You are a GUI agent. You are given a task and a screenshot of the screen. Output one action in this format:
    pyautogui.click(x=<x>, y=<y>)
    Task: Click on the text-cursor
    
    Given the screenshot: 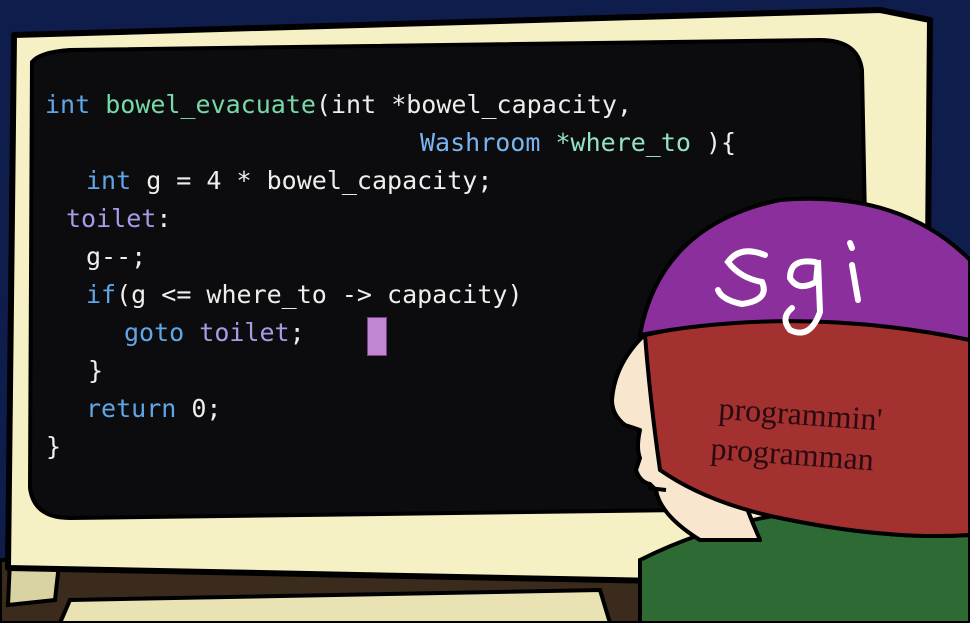 What is the action you would take?
    pyautogui.click(x=377, y=336)
    